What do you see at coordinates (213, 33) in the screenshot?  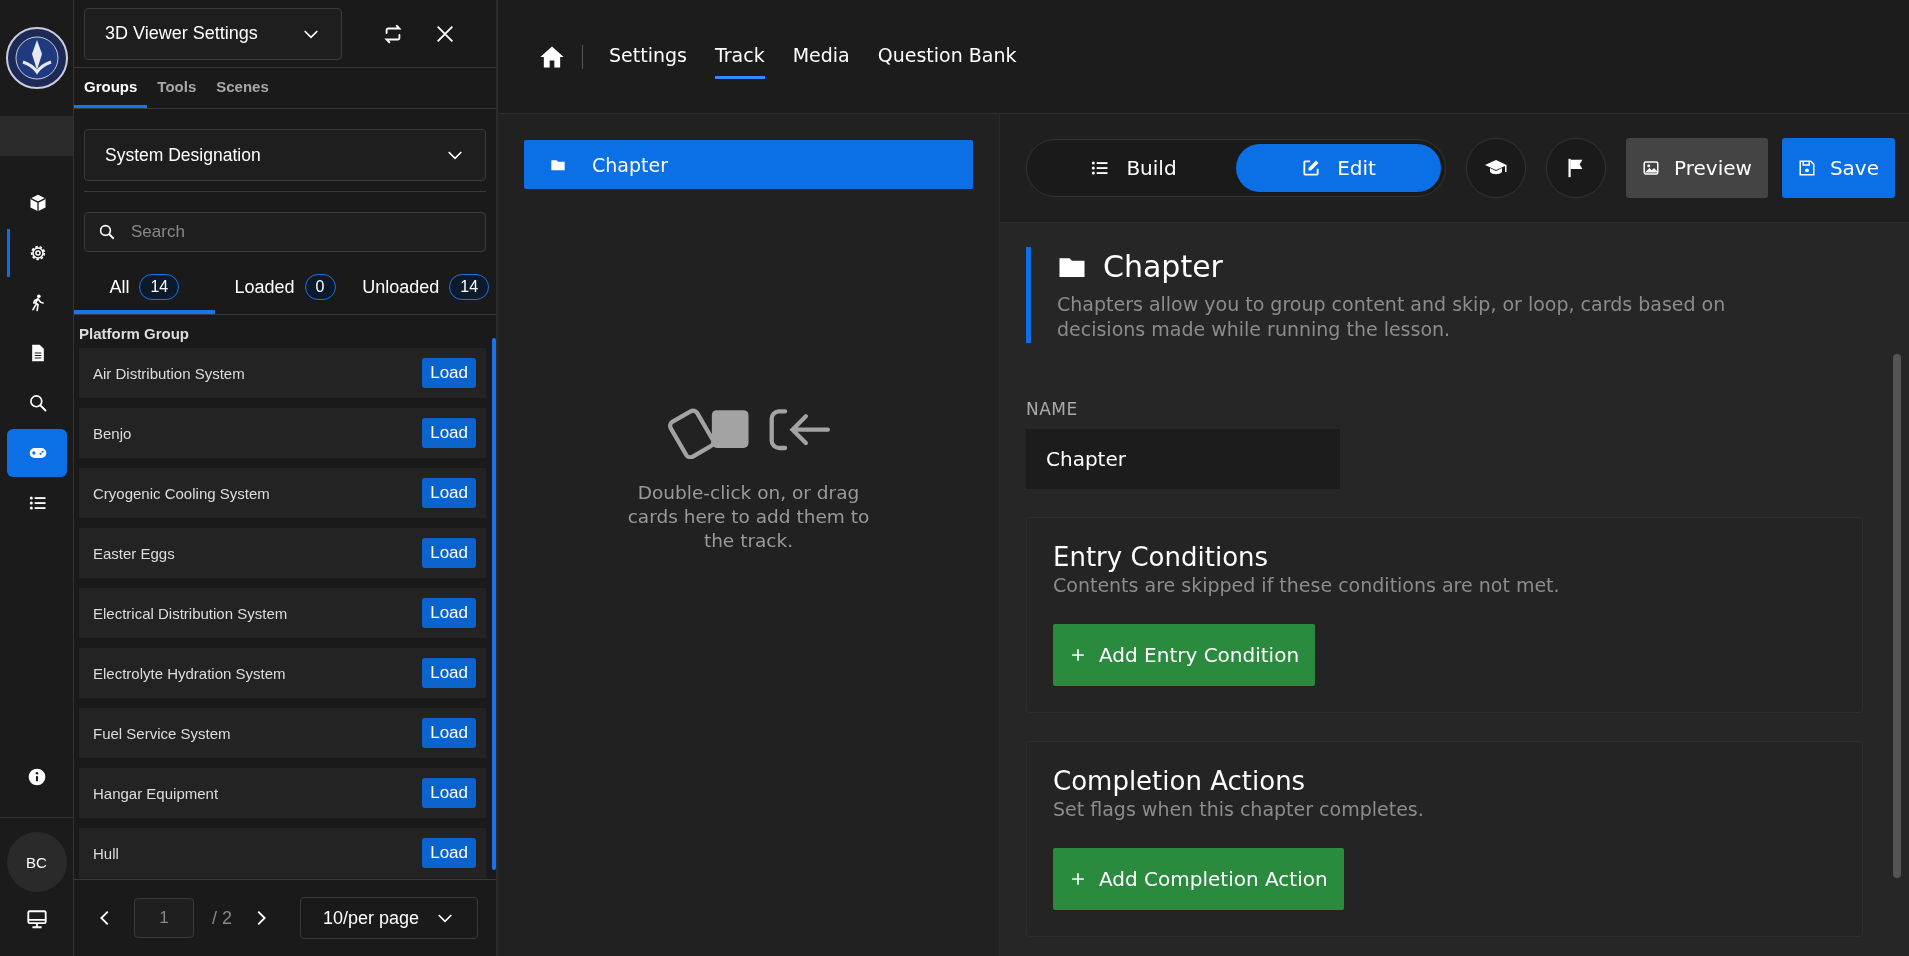 I see `panel-dropdown: 3D Viewer Settings` at bounding box center [213, 33].